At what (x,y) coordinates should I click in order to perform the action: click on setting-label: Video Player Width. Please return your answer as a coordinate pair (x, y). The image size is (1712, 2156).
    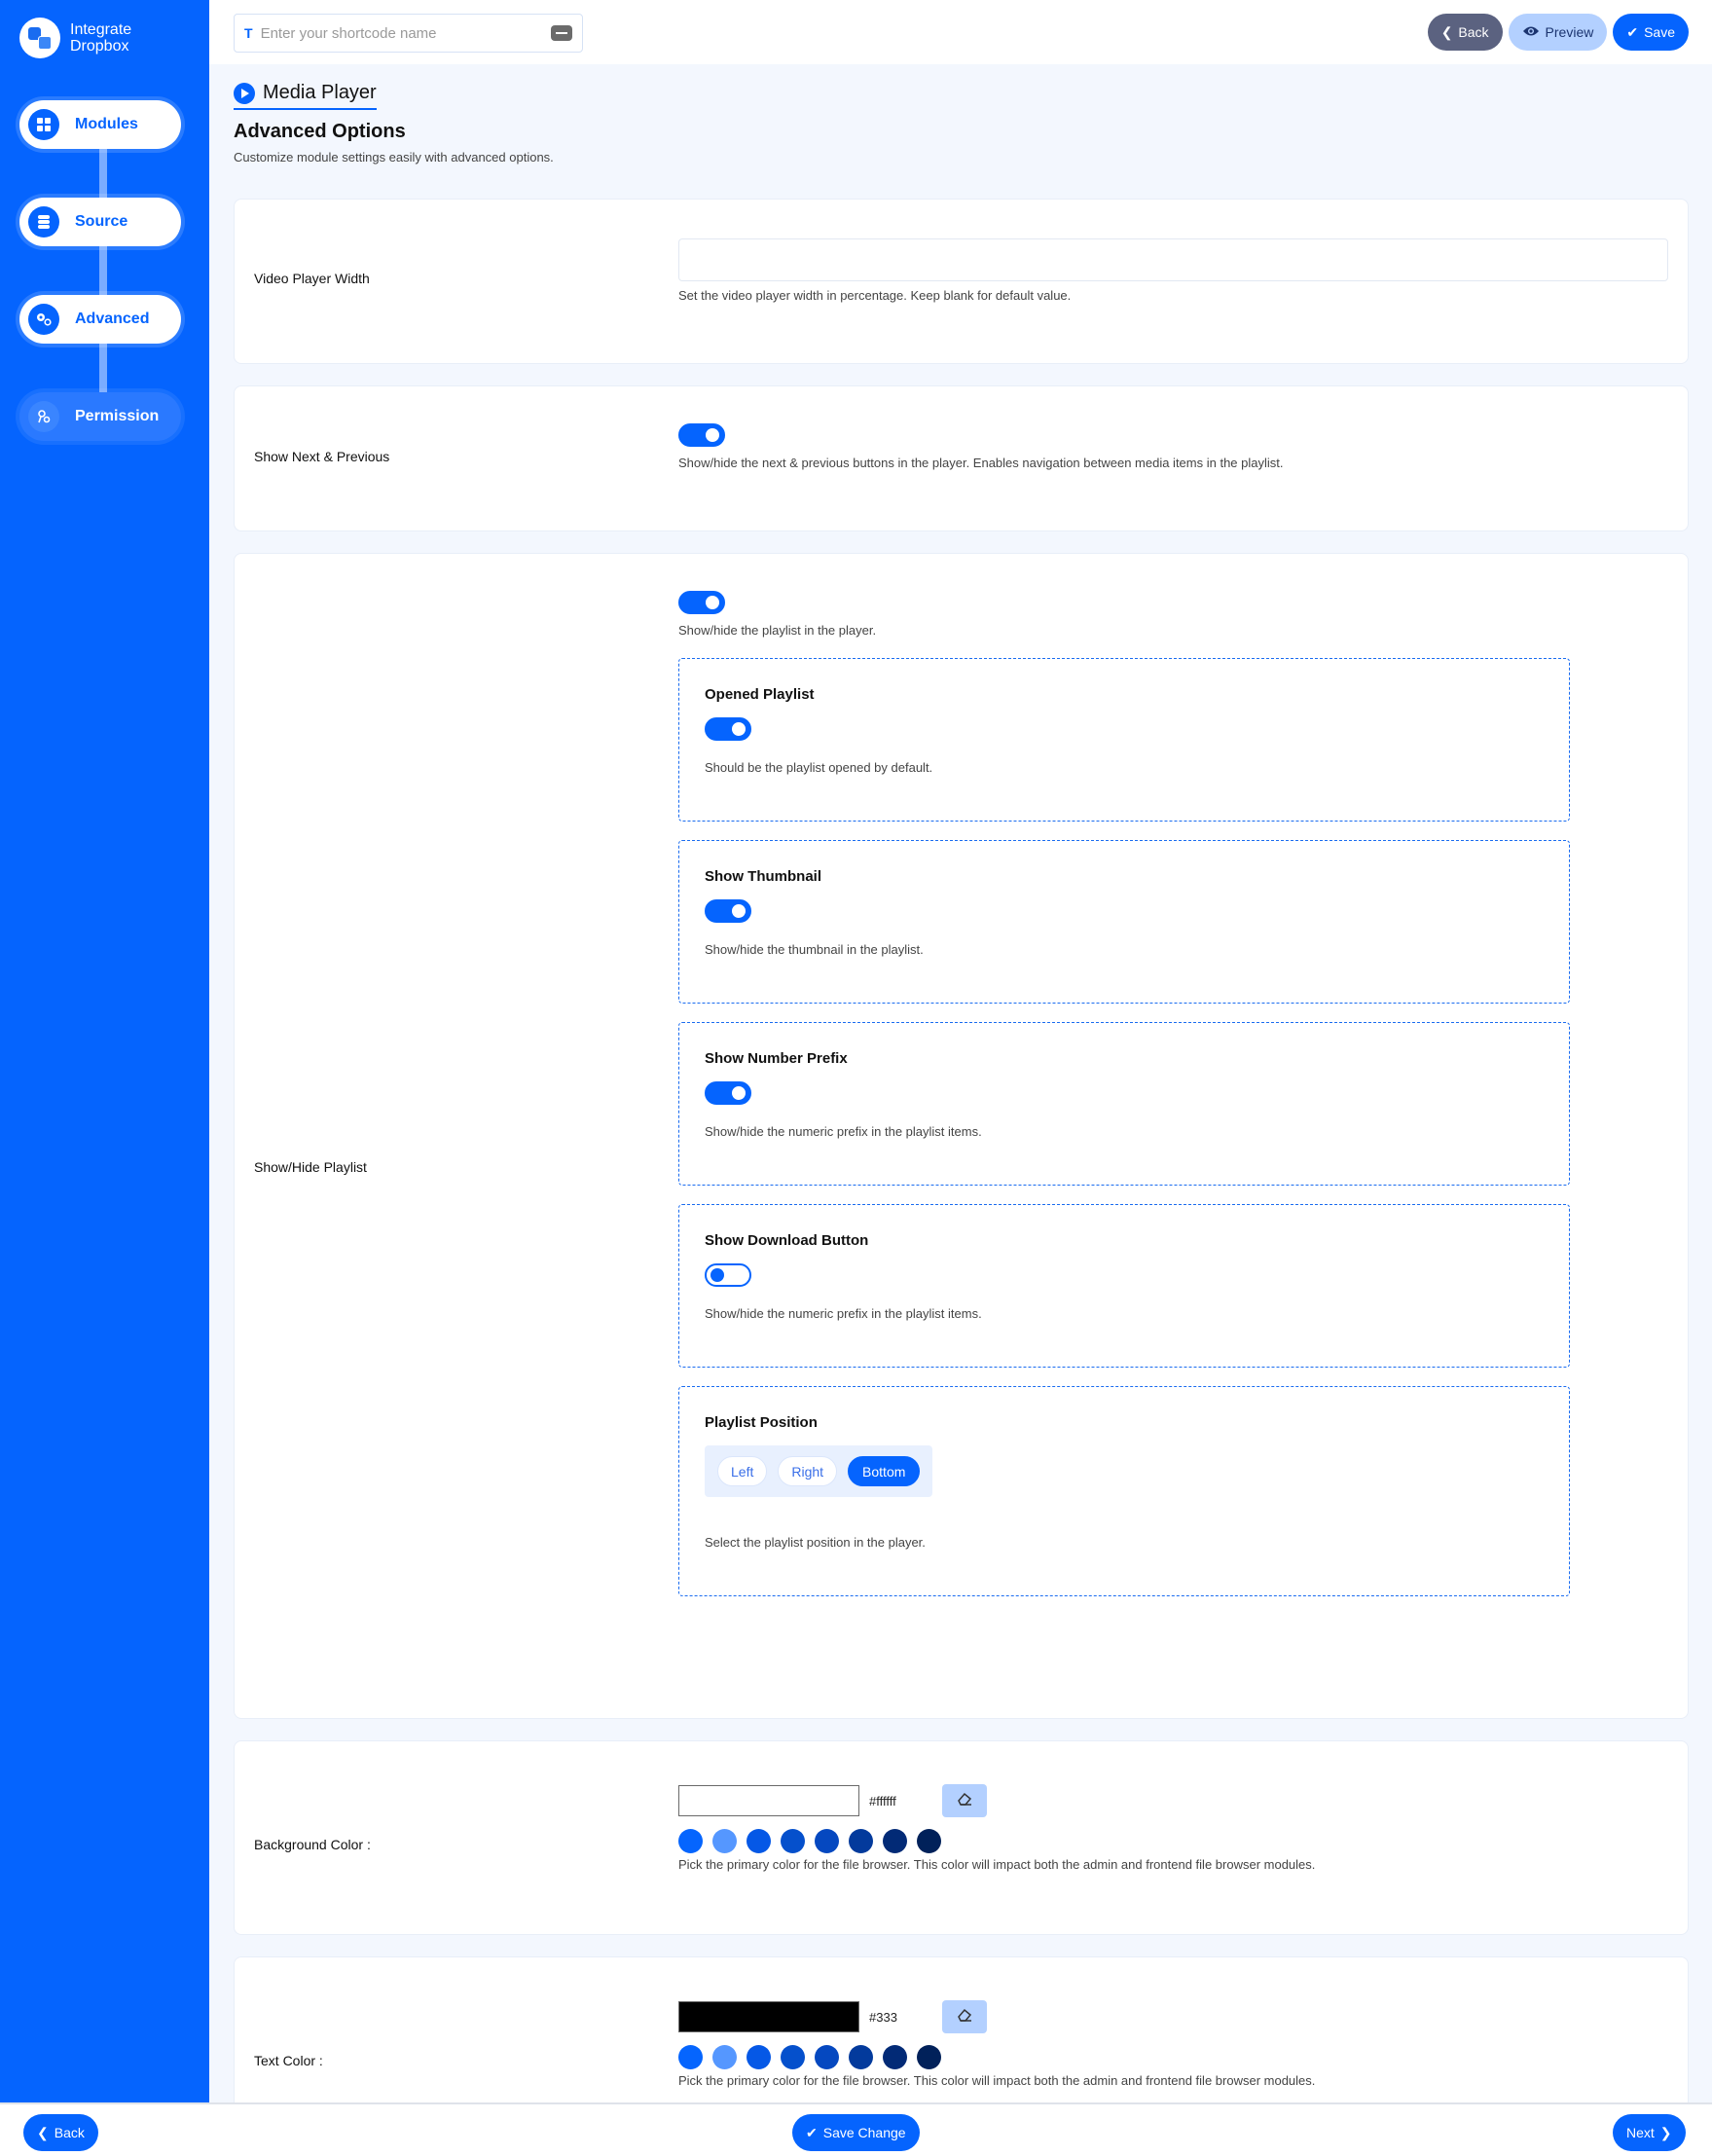
    Looking at the image, I should click on (312, 278).